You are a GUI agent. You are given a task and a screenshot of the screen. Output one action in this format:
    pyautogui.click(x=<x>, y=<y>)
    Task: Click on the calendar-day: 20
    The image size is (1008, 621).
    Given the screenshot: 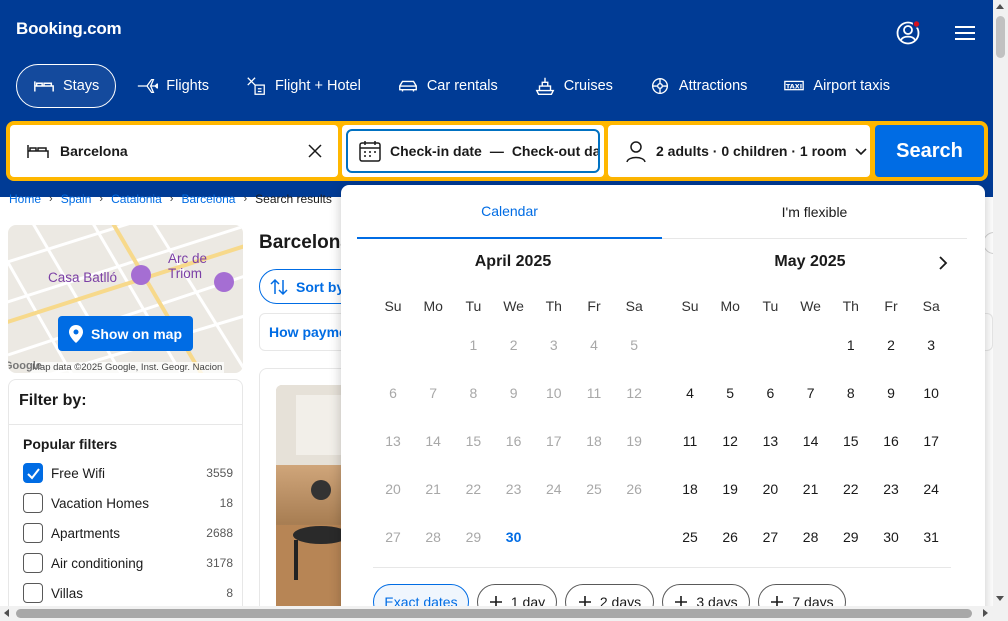 What is the action you would take?
    pyautogui.click(x=770, y=489)
    